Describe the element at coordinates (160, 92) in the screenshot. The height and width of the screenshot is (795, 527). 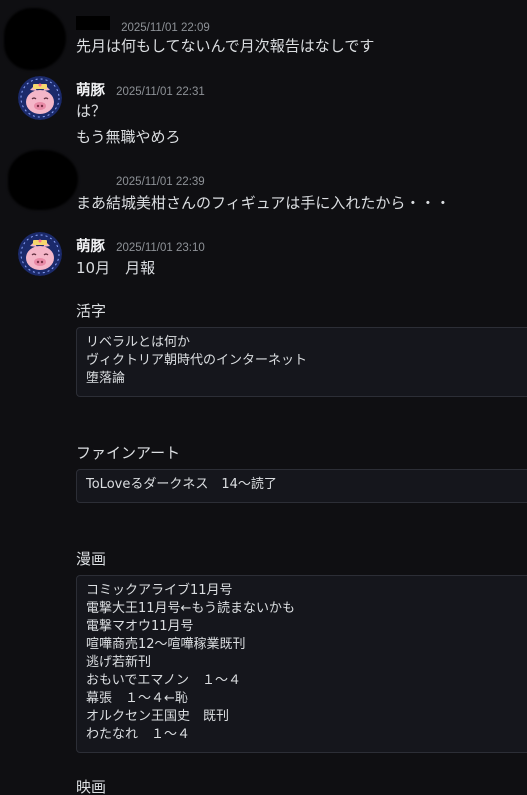
I see `timestamp: 2025/11/01 22:31` at that location.